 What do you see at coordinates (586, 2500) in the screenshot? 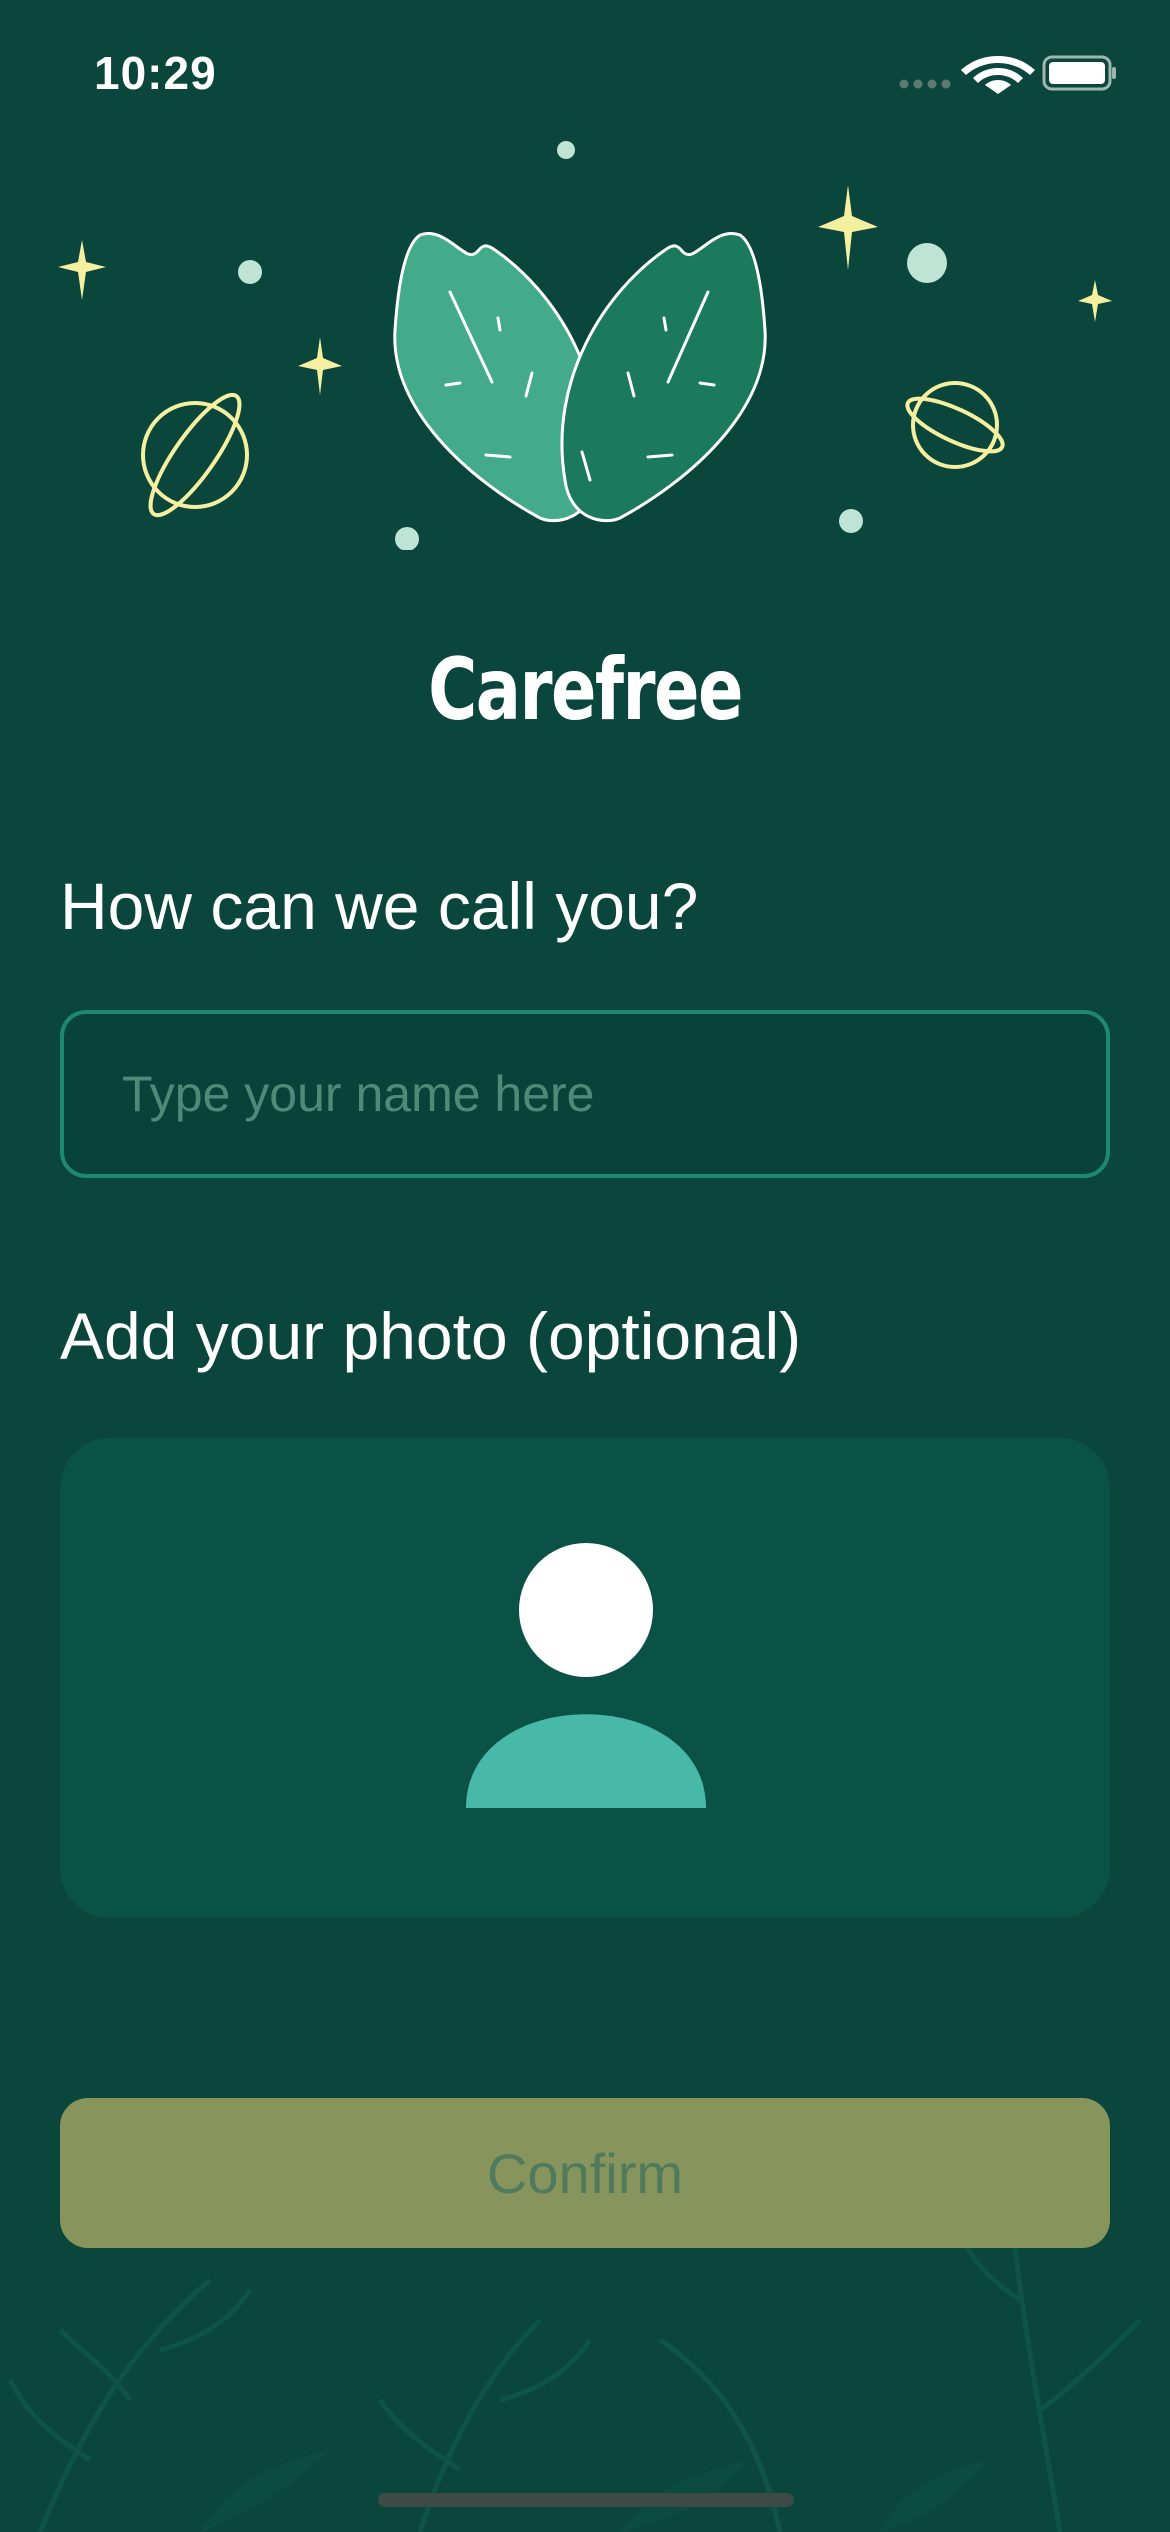
I see `home-indicator` at bounding box center [586, 2500].